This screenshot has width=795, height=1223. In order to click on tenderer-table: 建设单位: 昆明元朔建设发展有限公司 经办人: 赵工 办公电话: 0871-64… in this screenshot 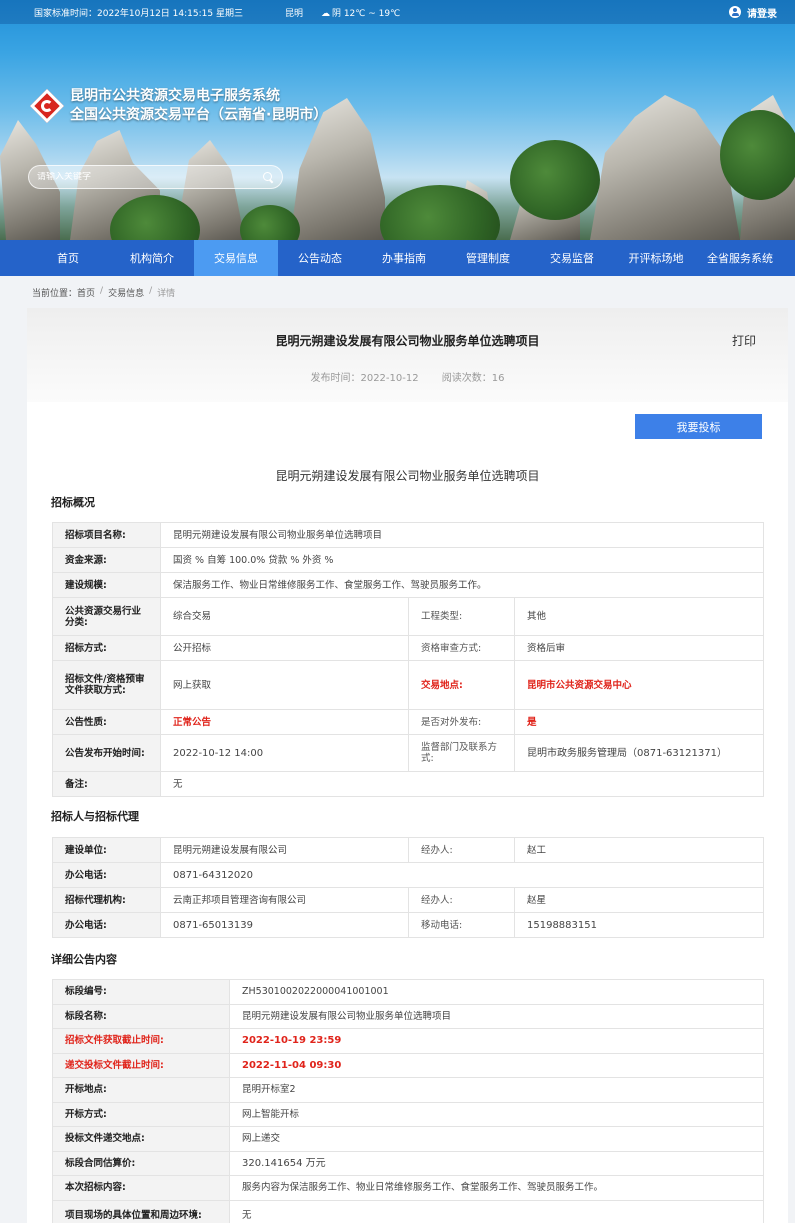, I will do `click(408, 887)`.